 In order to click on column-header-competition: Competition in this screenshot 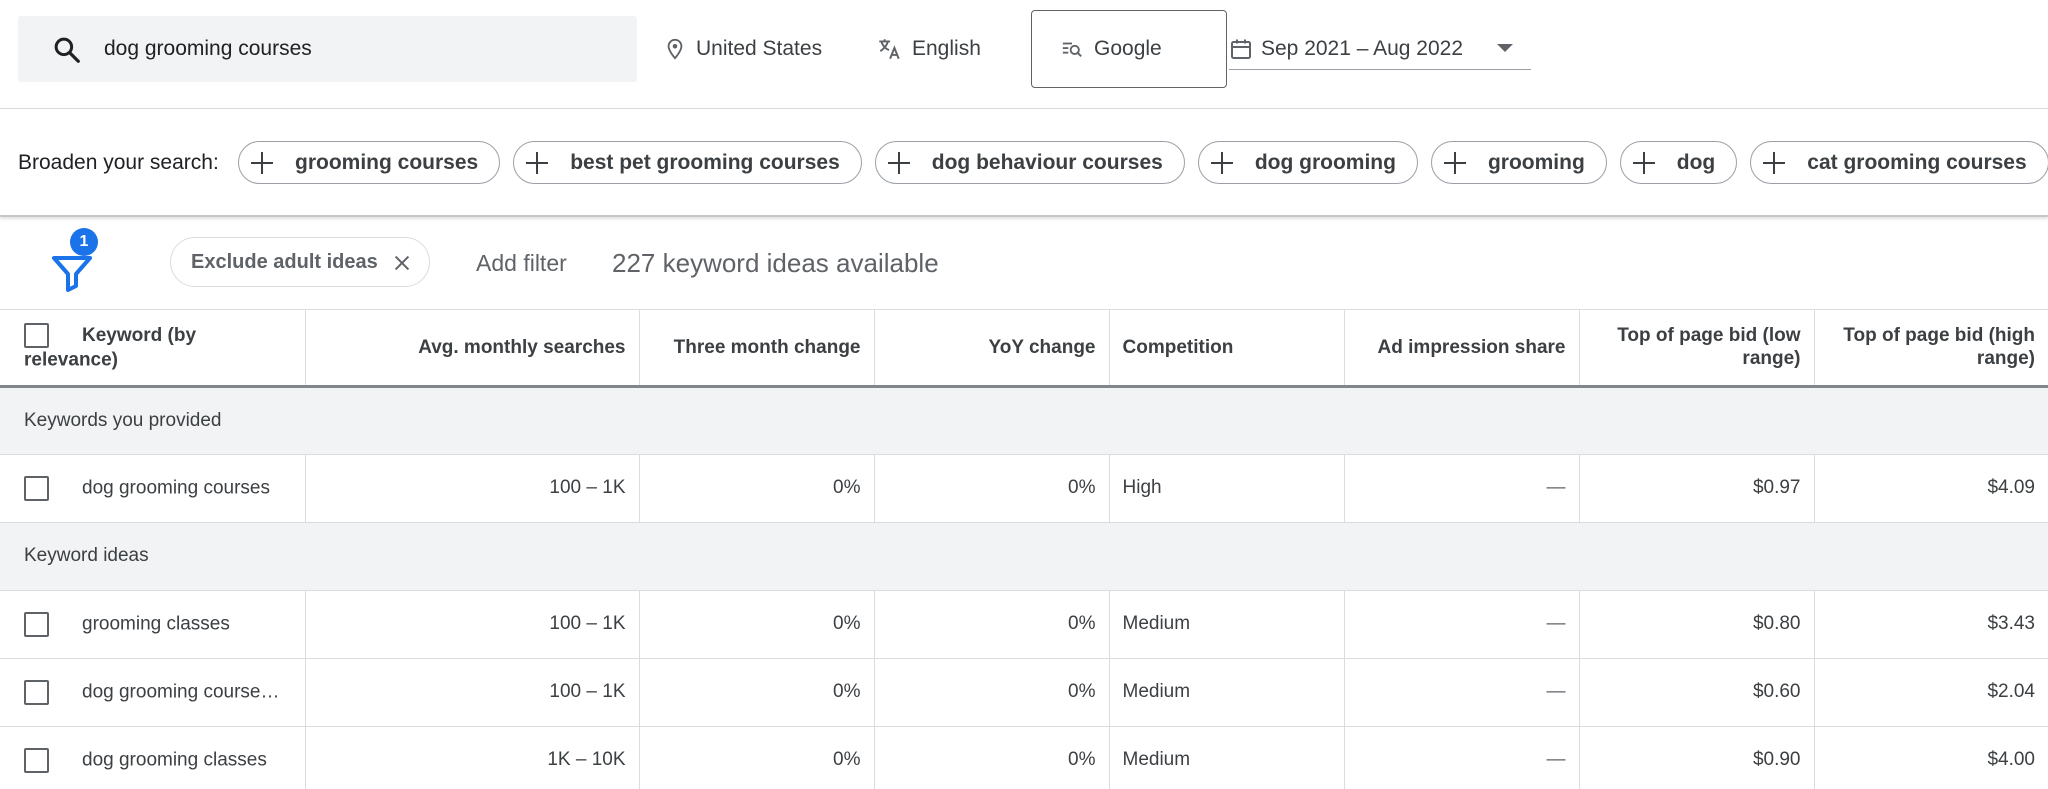, I will do `click(1227, 349)`.